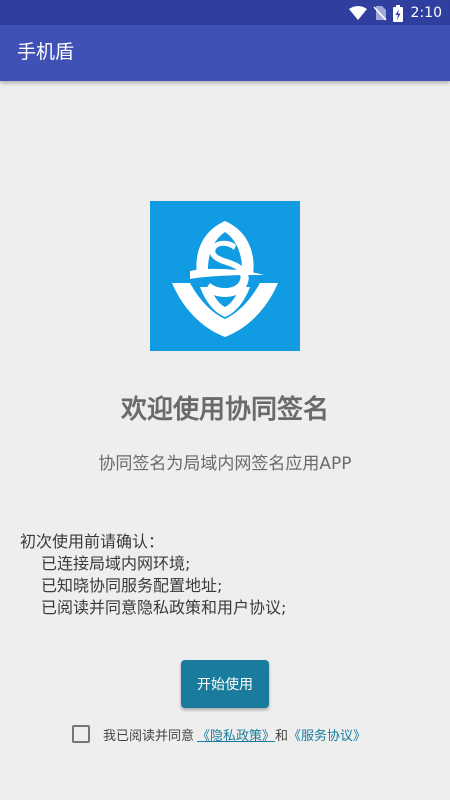 The width and height of the screenshot is (450, 800). What do you see at coordinates (327, 734) in the screenshot?
I see `service-agreement-link: 《服务协议》` at bounding box center [327, 734].